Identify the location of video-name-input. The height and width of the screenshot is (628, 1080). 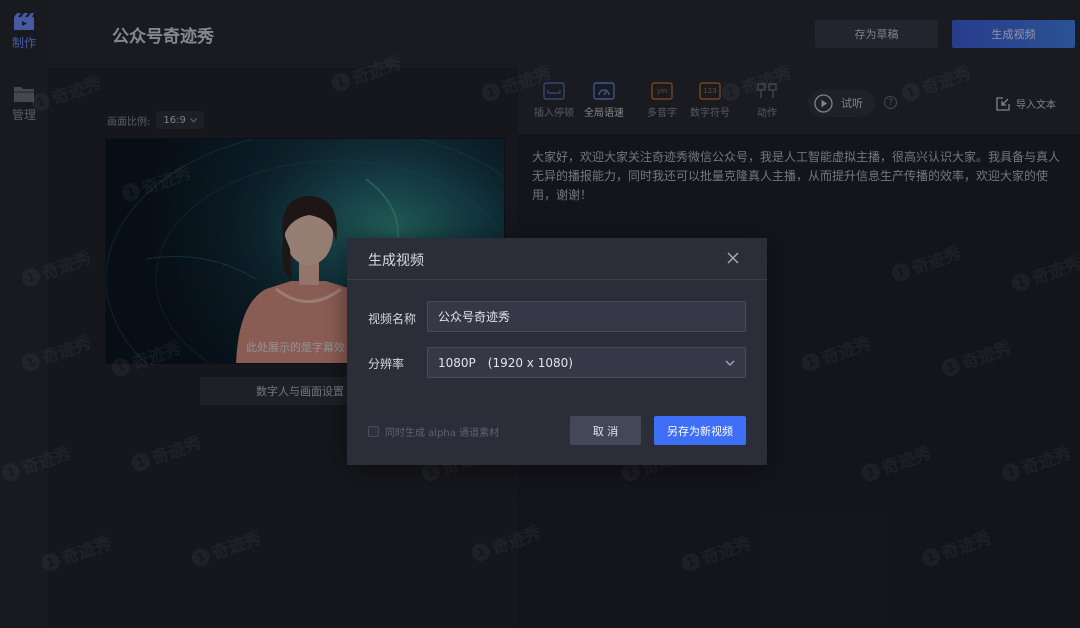
(586, 316).